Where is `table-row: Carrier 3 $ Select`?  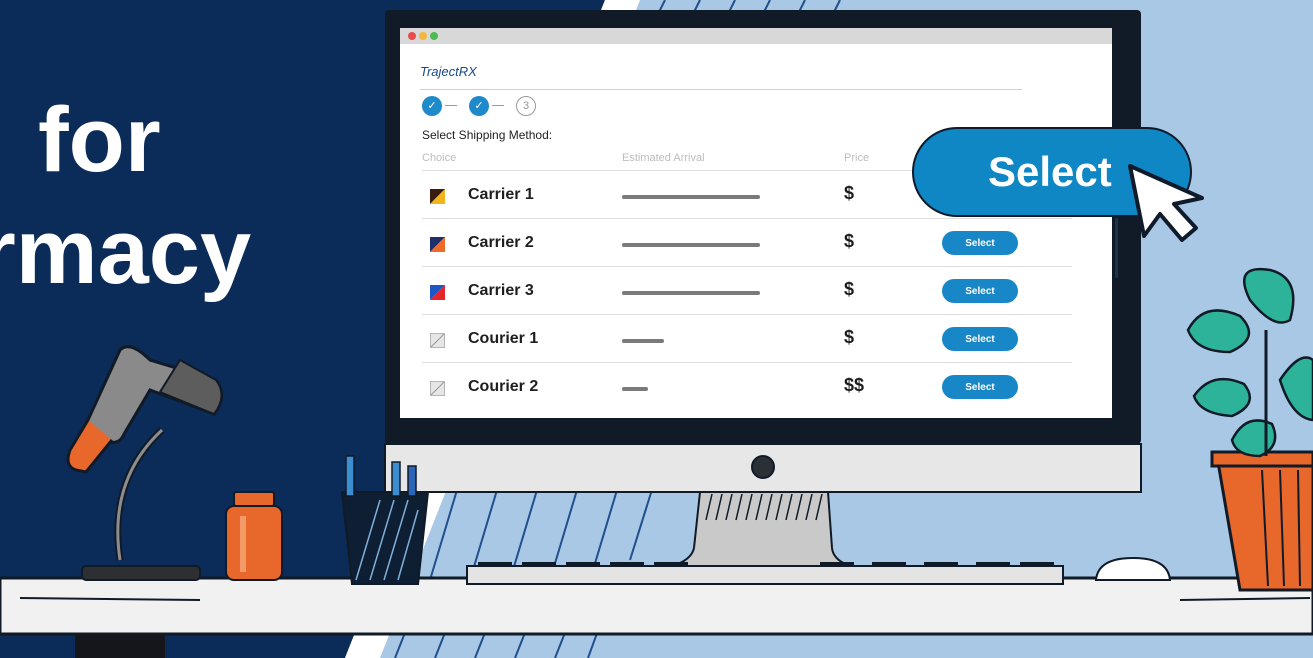
table-row: Carrier 3 $ Select is located at coordinates (747, 291).